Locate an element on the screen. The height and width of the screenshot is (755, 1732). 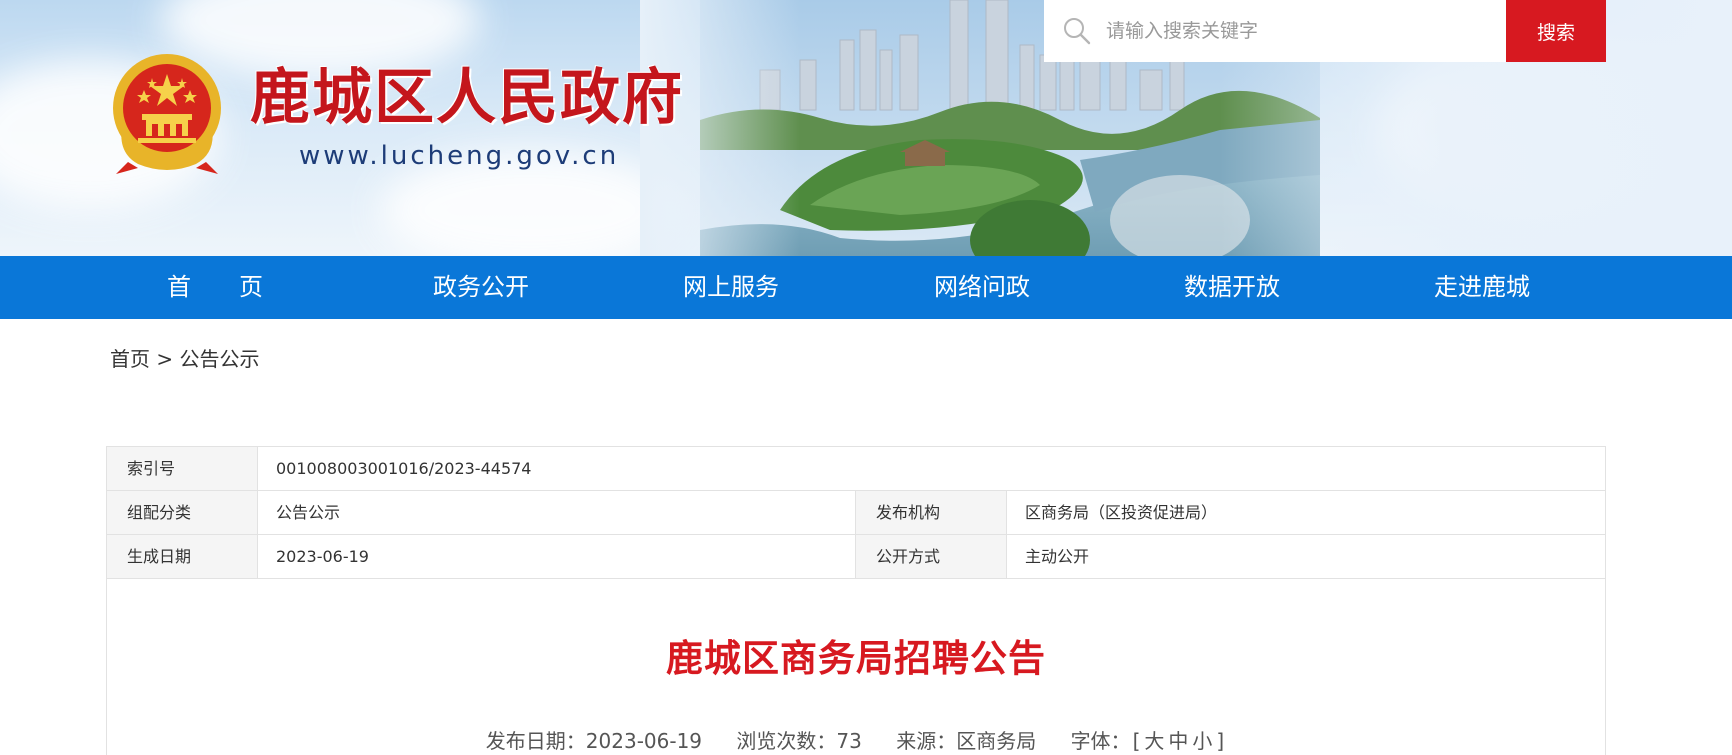
date-value: 2023-06-19 is located at coordinates (557, 556).